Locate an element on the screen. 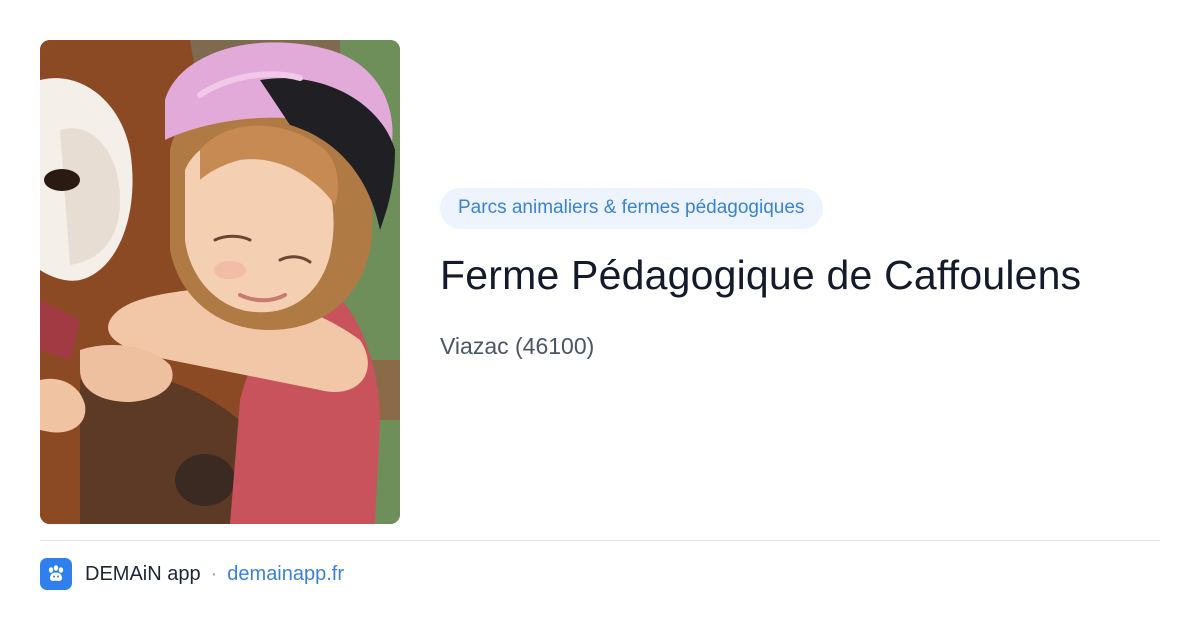  app-domain-link: demainapp.fr is located at coordinates (285, 574).